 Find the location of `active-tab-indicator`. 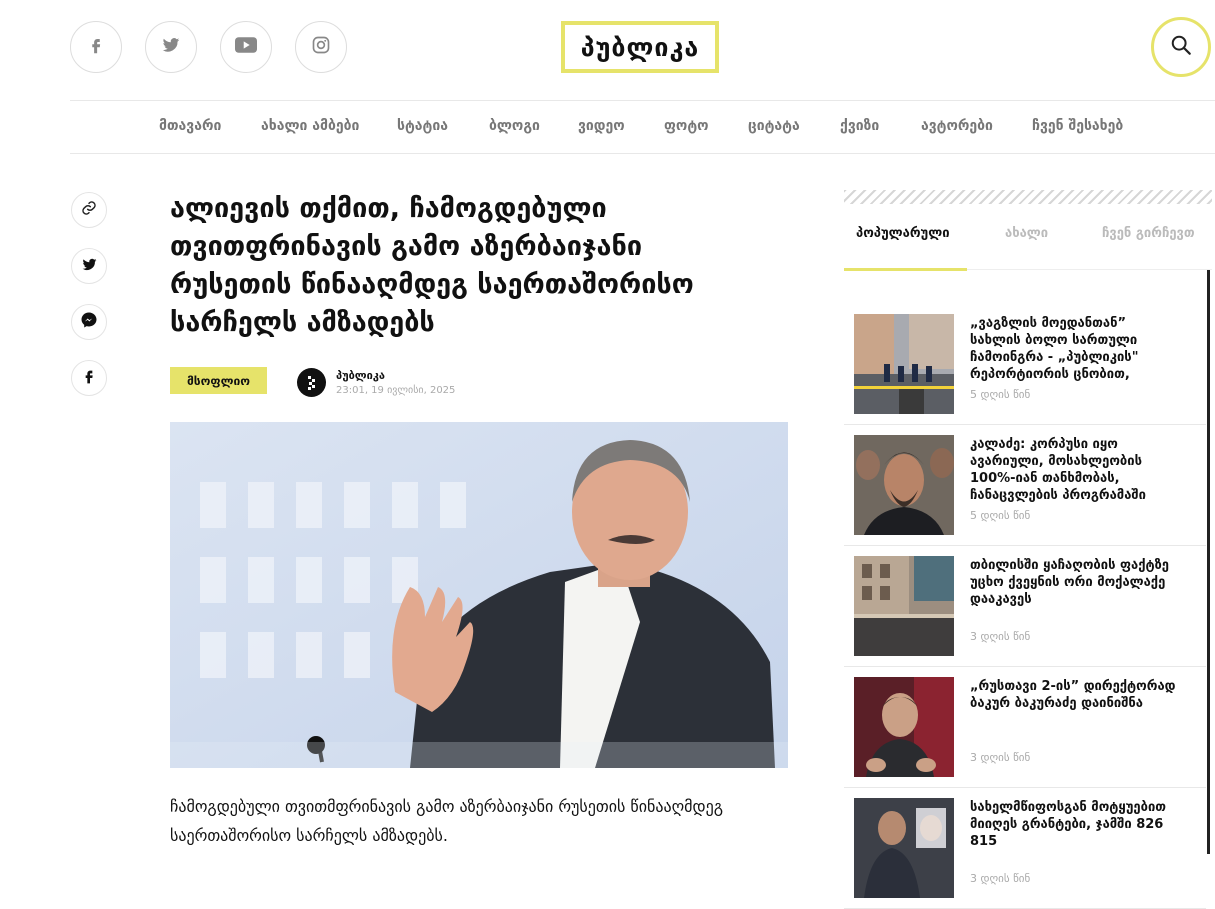

active-tab-indicator is located at coordinates (905, 269).